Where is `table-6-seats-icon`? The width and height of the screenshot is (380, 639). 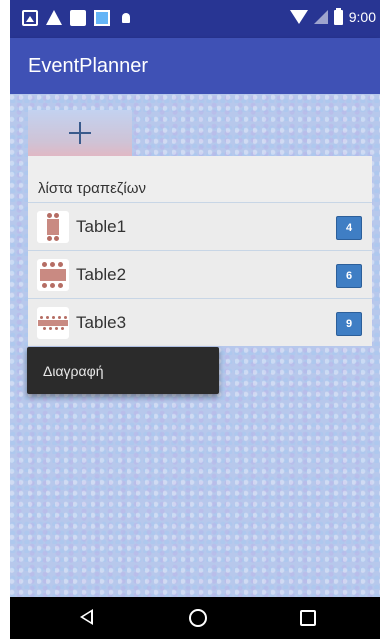 table-6-seats-icon is located at coordinates (53, 275).